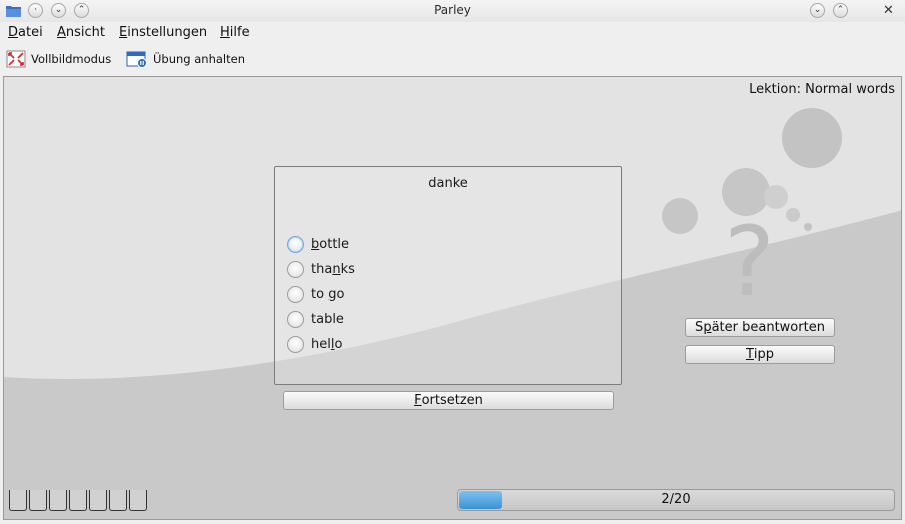 The image size is (905, 524). I want to click on progress-text: 2/20, so click(676, 499).